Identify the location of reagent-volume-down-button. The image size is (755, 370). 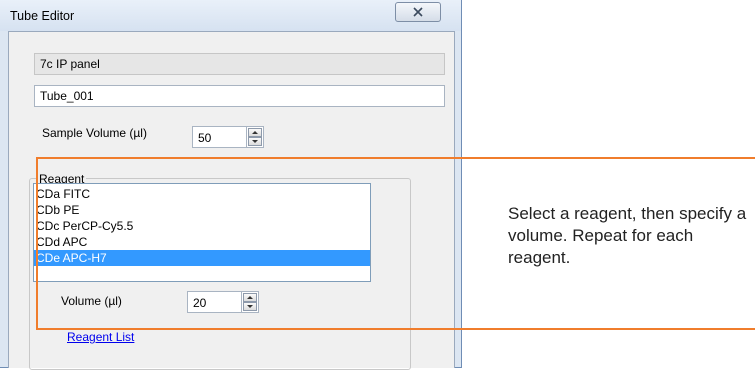
(250, 306).